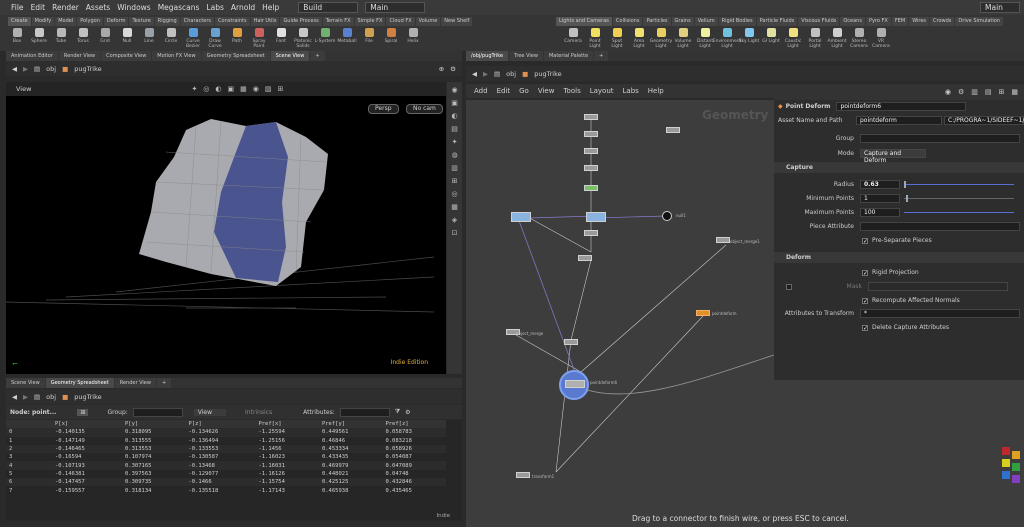 The height and width of the screenshot is (527, 1024). I want to click on asset-name-field: pointdeform, so click(899, 120).